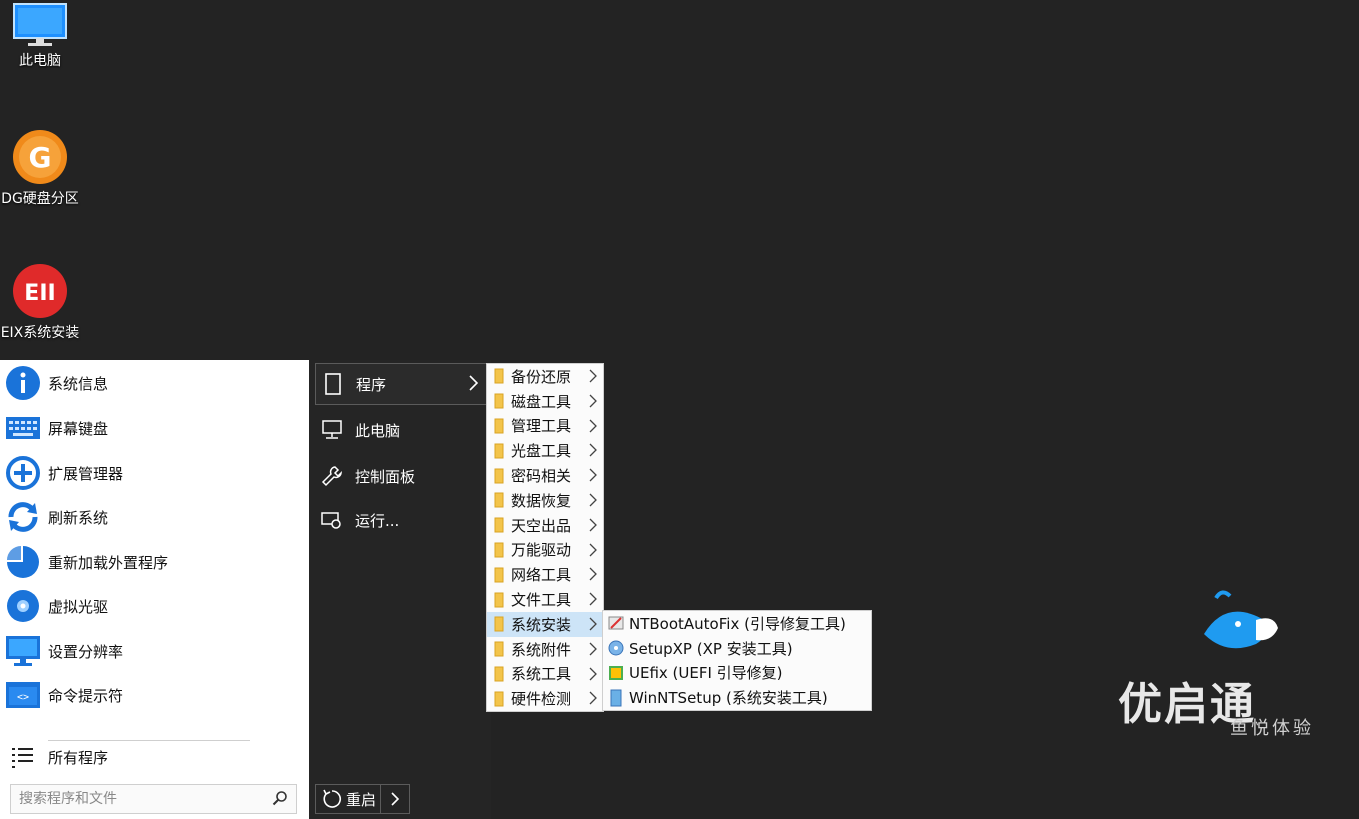  I want to click on submenu-app-label: WinNTSetup (系统安装工具), so click(728, 698).